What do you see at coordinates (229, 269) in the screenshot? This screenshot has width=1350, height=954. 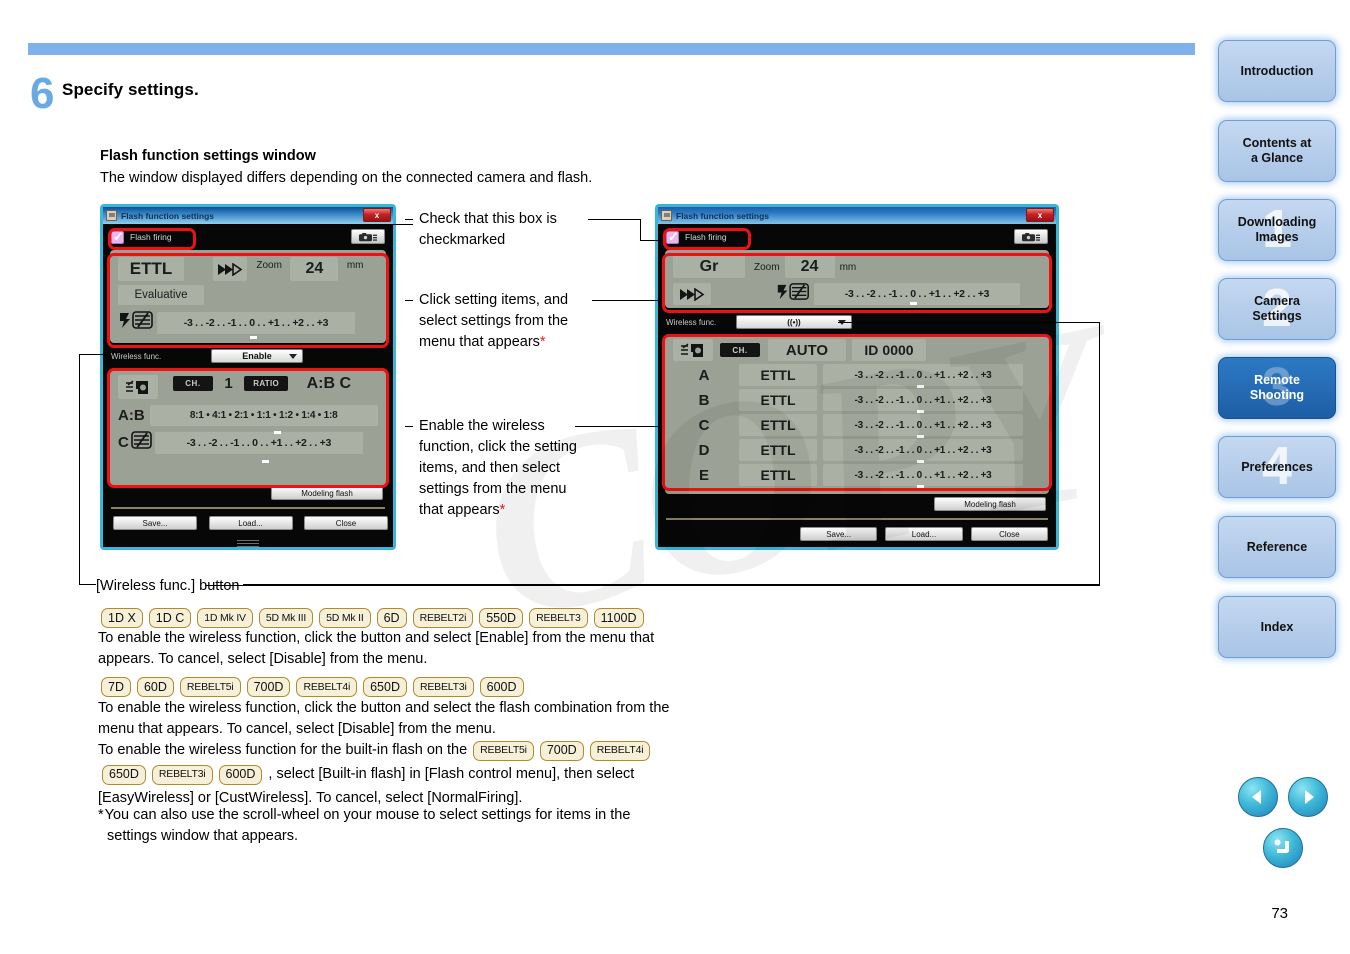 I see `shutter-sync-icon-left` at bounding box center [229, 269].